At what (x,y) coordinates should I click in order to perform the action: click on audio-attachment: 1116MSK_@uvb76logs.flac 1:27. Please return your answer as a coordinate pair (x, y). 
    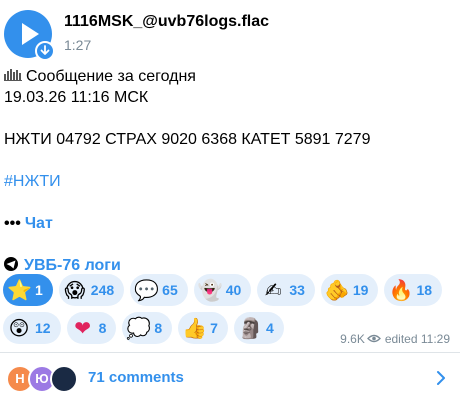
    Looking at the image, I should click on (224, 35).